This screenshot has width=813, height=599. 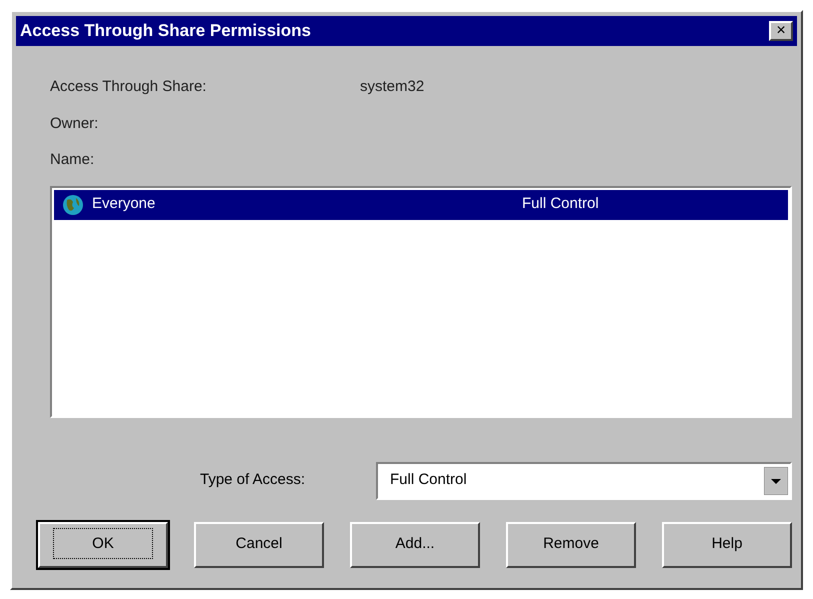 What do you see at coordinates (75, 124) in the screenshot?
I see `field-label: Owner:` at bounding box center [75, 124].